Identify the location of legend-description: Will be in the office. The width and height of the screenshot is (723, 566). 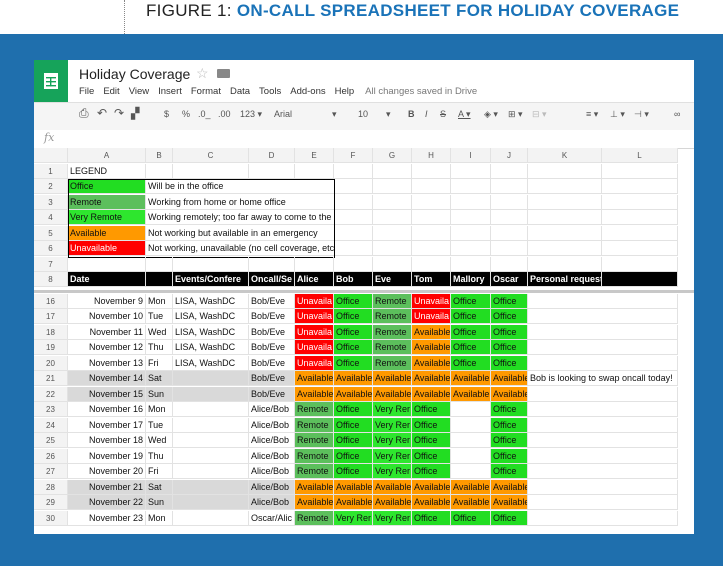
(240, 186).